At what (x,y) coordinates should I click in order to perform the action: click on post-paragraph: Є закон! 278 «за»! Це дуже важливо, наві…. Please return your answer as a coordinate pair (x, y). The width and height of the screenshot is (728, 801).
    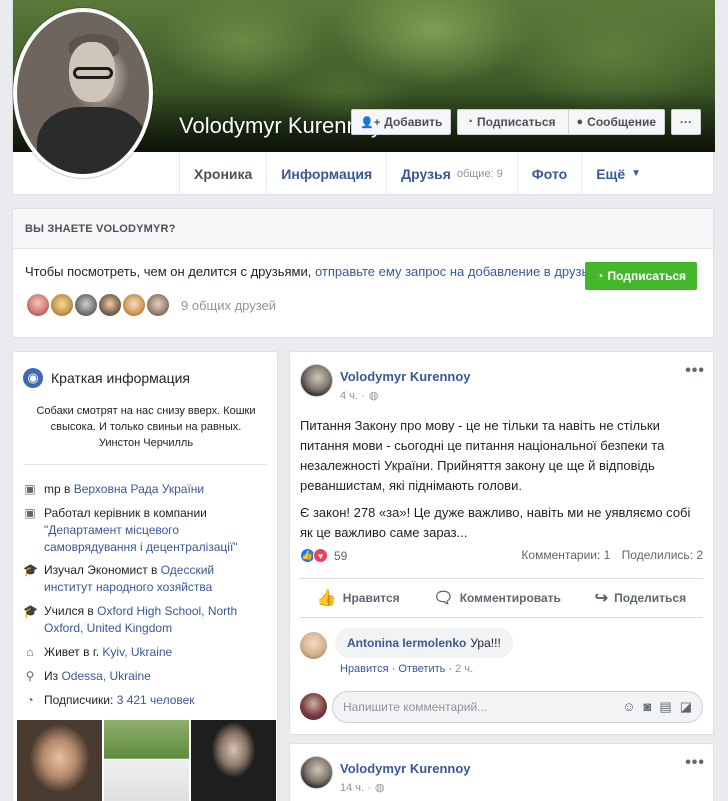
    Looking at the image, I should click on (495, 522).